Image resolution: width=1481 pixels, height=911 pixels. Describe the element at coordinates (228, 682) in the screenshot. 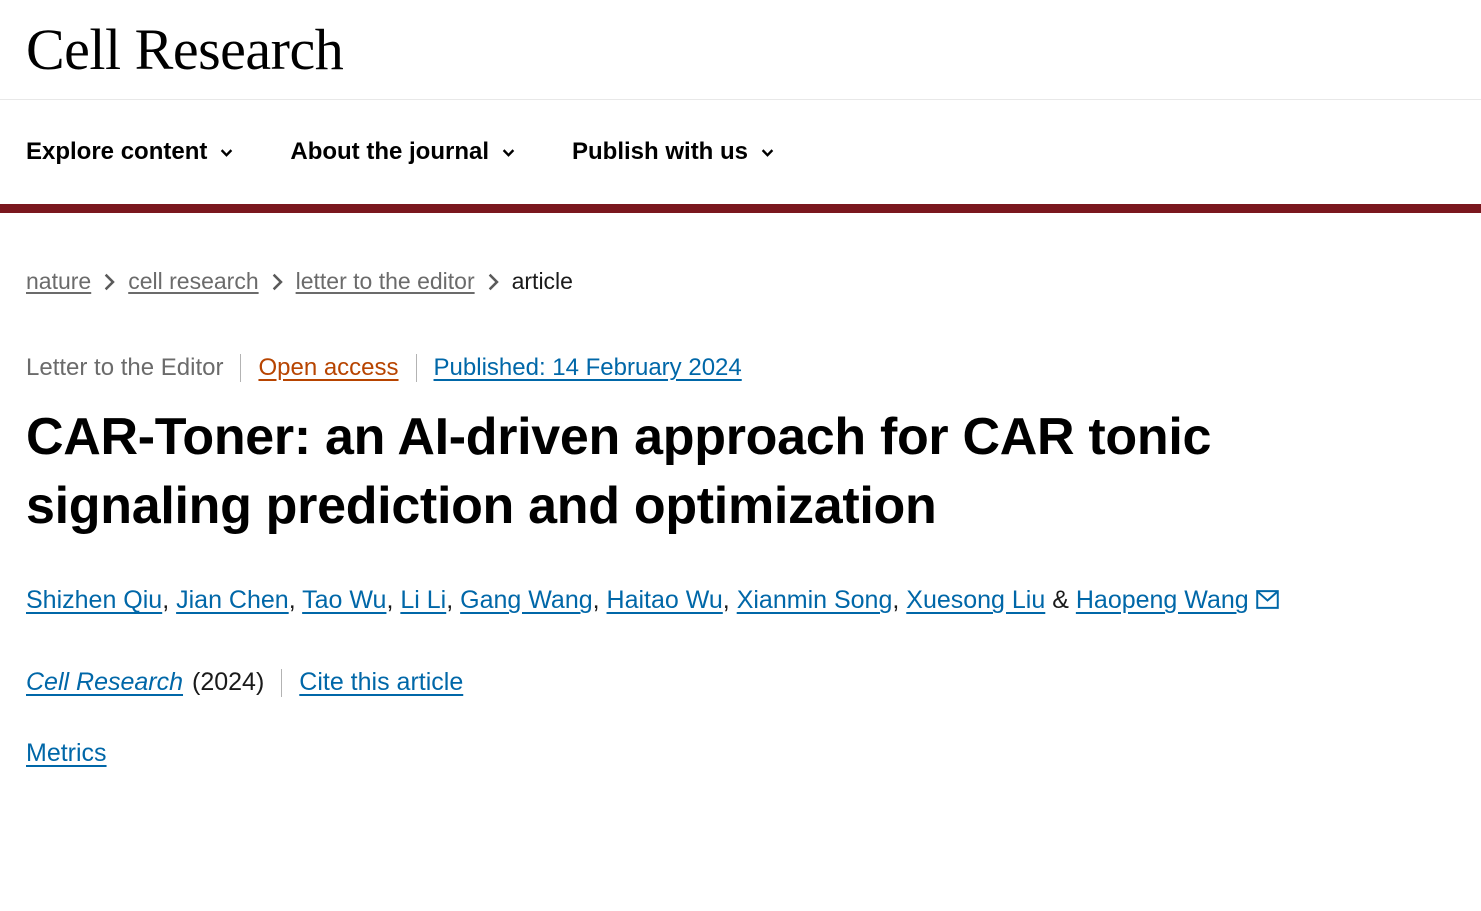

I see `journal-year: (2024)` at that location.